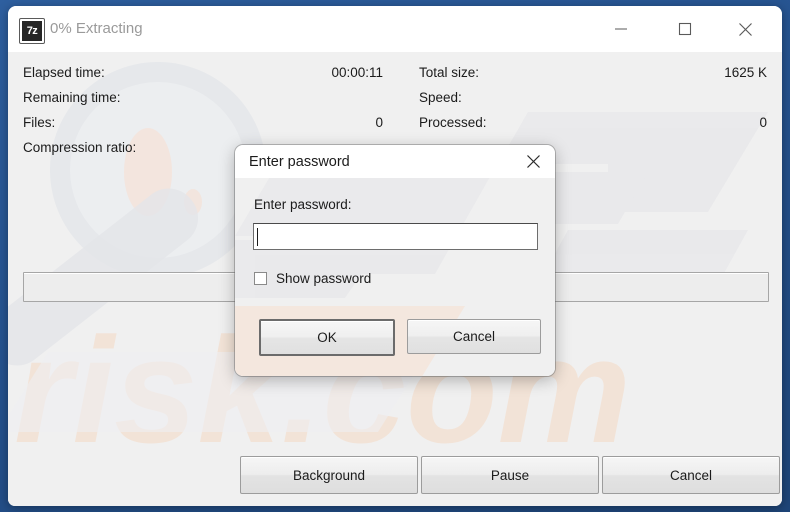 This screenshot has height=512, width=790. I want to click on maximize-button, so click(685, 29).